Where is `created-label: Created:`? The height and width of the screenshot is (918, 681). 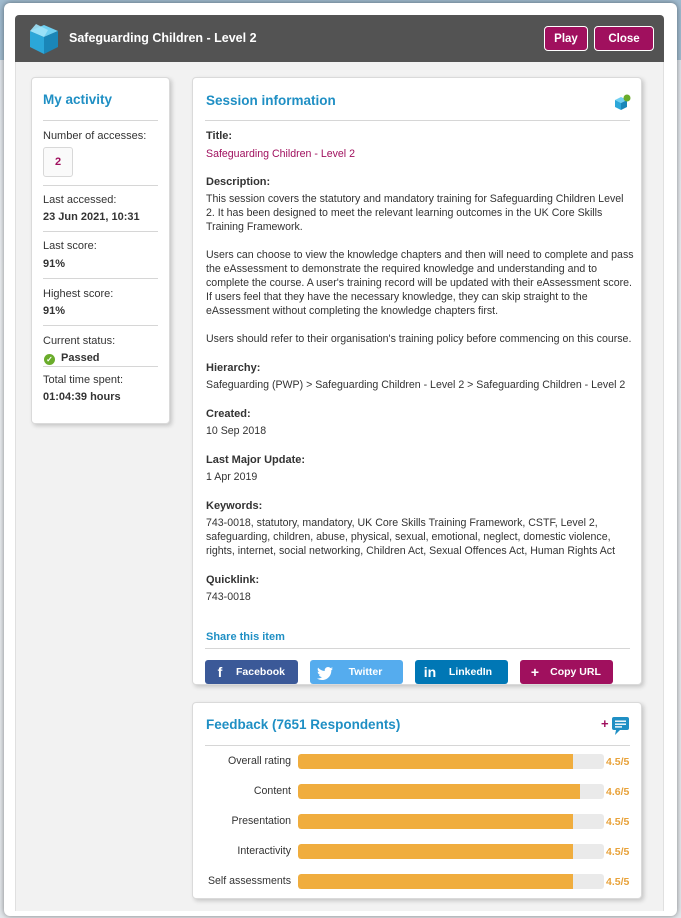 created-label: Created: is located at coordinates (228, 414).